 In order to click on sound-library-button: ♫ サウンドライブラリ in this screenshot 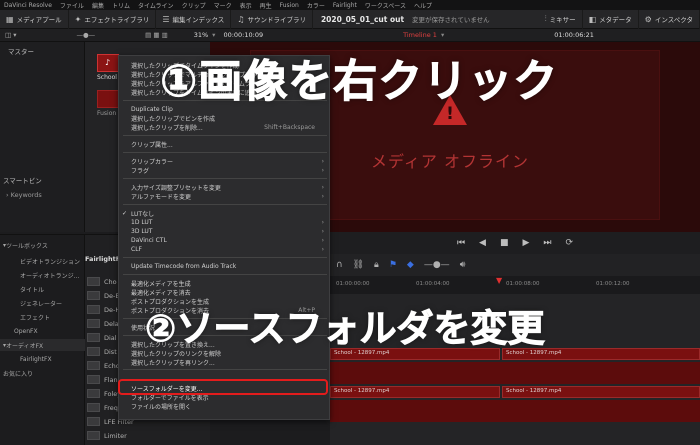, I will do `click(272, 19)`.